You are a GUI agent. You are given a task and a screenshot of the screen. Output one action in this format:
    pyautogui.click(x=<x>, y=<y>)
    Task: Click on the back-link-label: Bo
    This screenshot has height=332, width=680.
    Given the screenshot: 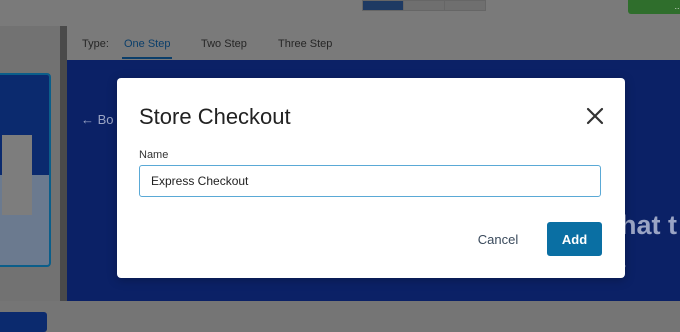 What is the action you would take?
    pyautogui.click(x=105, y=119)
    